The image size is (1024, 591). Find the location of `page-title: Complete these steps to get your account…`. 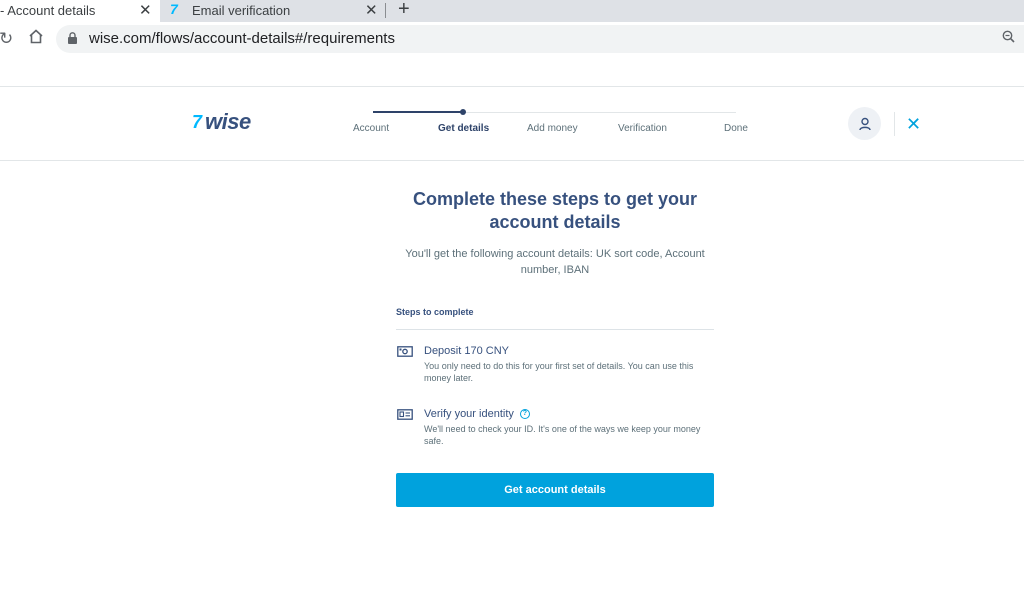

page-title: Complete these steps to get your account… is located at coordinates (555, 210).